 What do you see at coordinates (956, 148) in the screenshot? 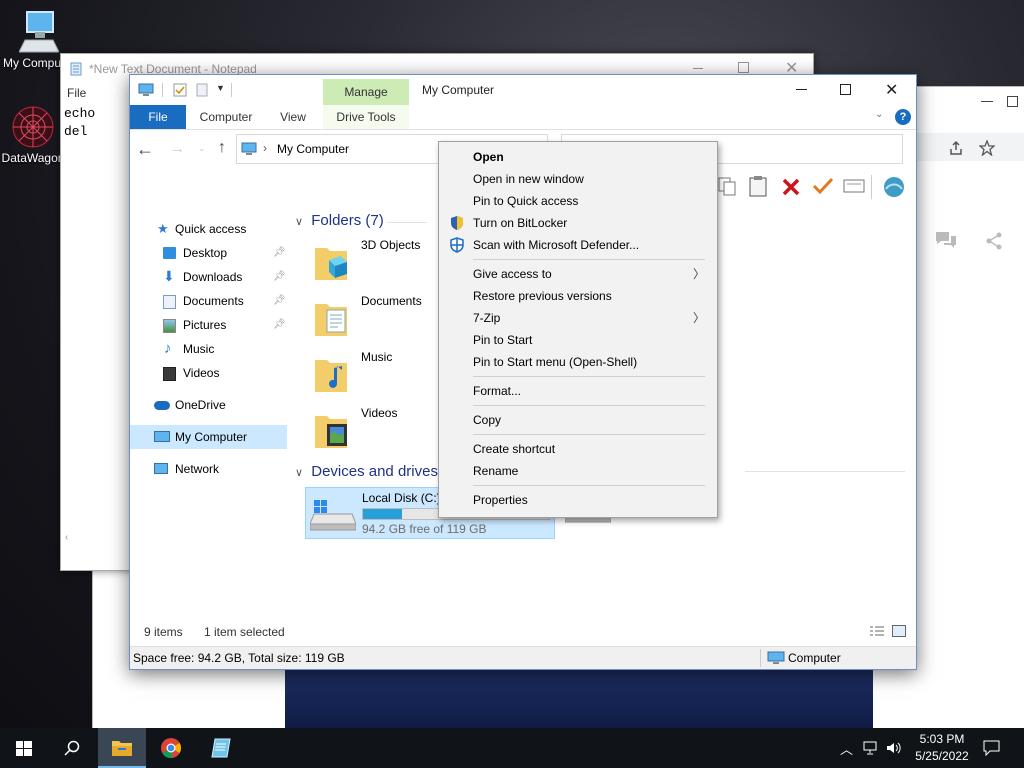
I see `share-icon` at bounding box center [956, 148].